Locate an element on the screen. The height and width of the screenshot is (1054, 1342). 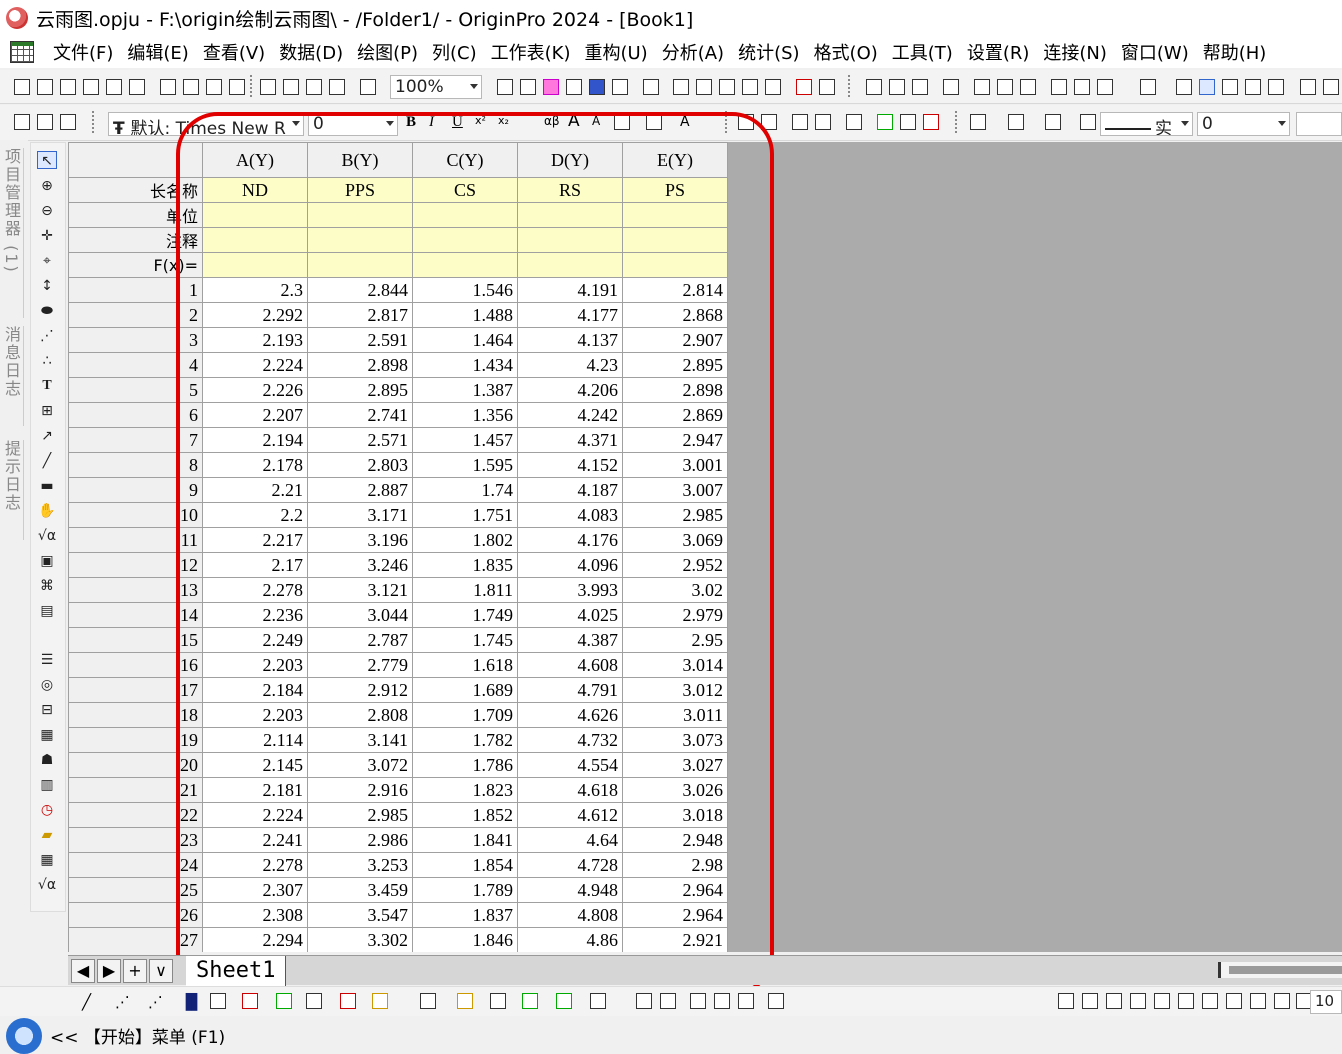
object-backward-icon is located at coordinates (1138, 1001).